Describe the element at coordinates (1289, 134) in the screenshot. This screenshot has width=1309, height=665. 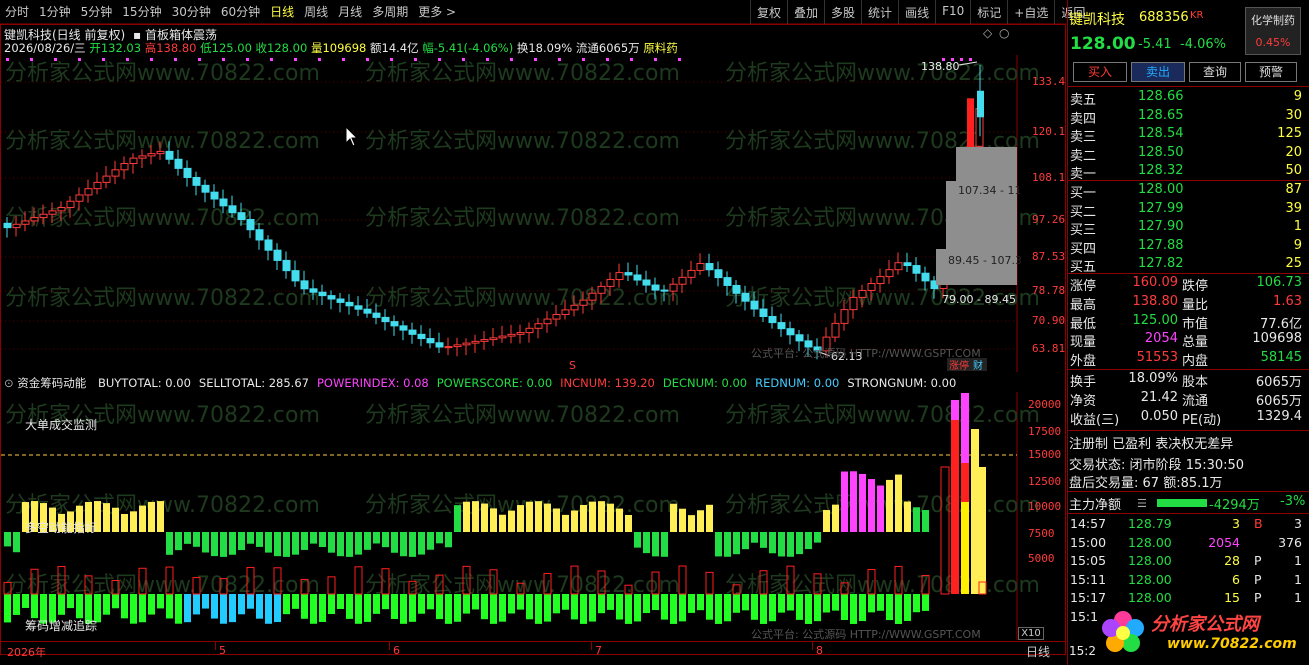
I see `book-volume: 125` at that location.